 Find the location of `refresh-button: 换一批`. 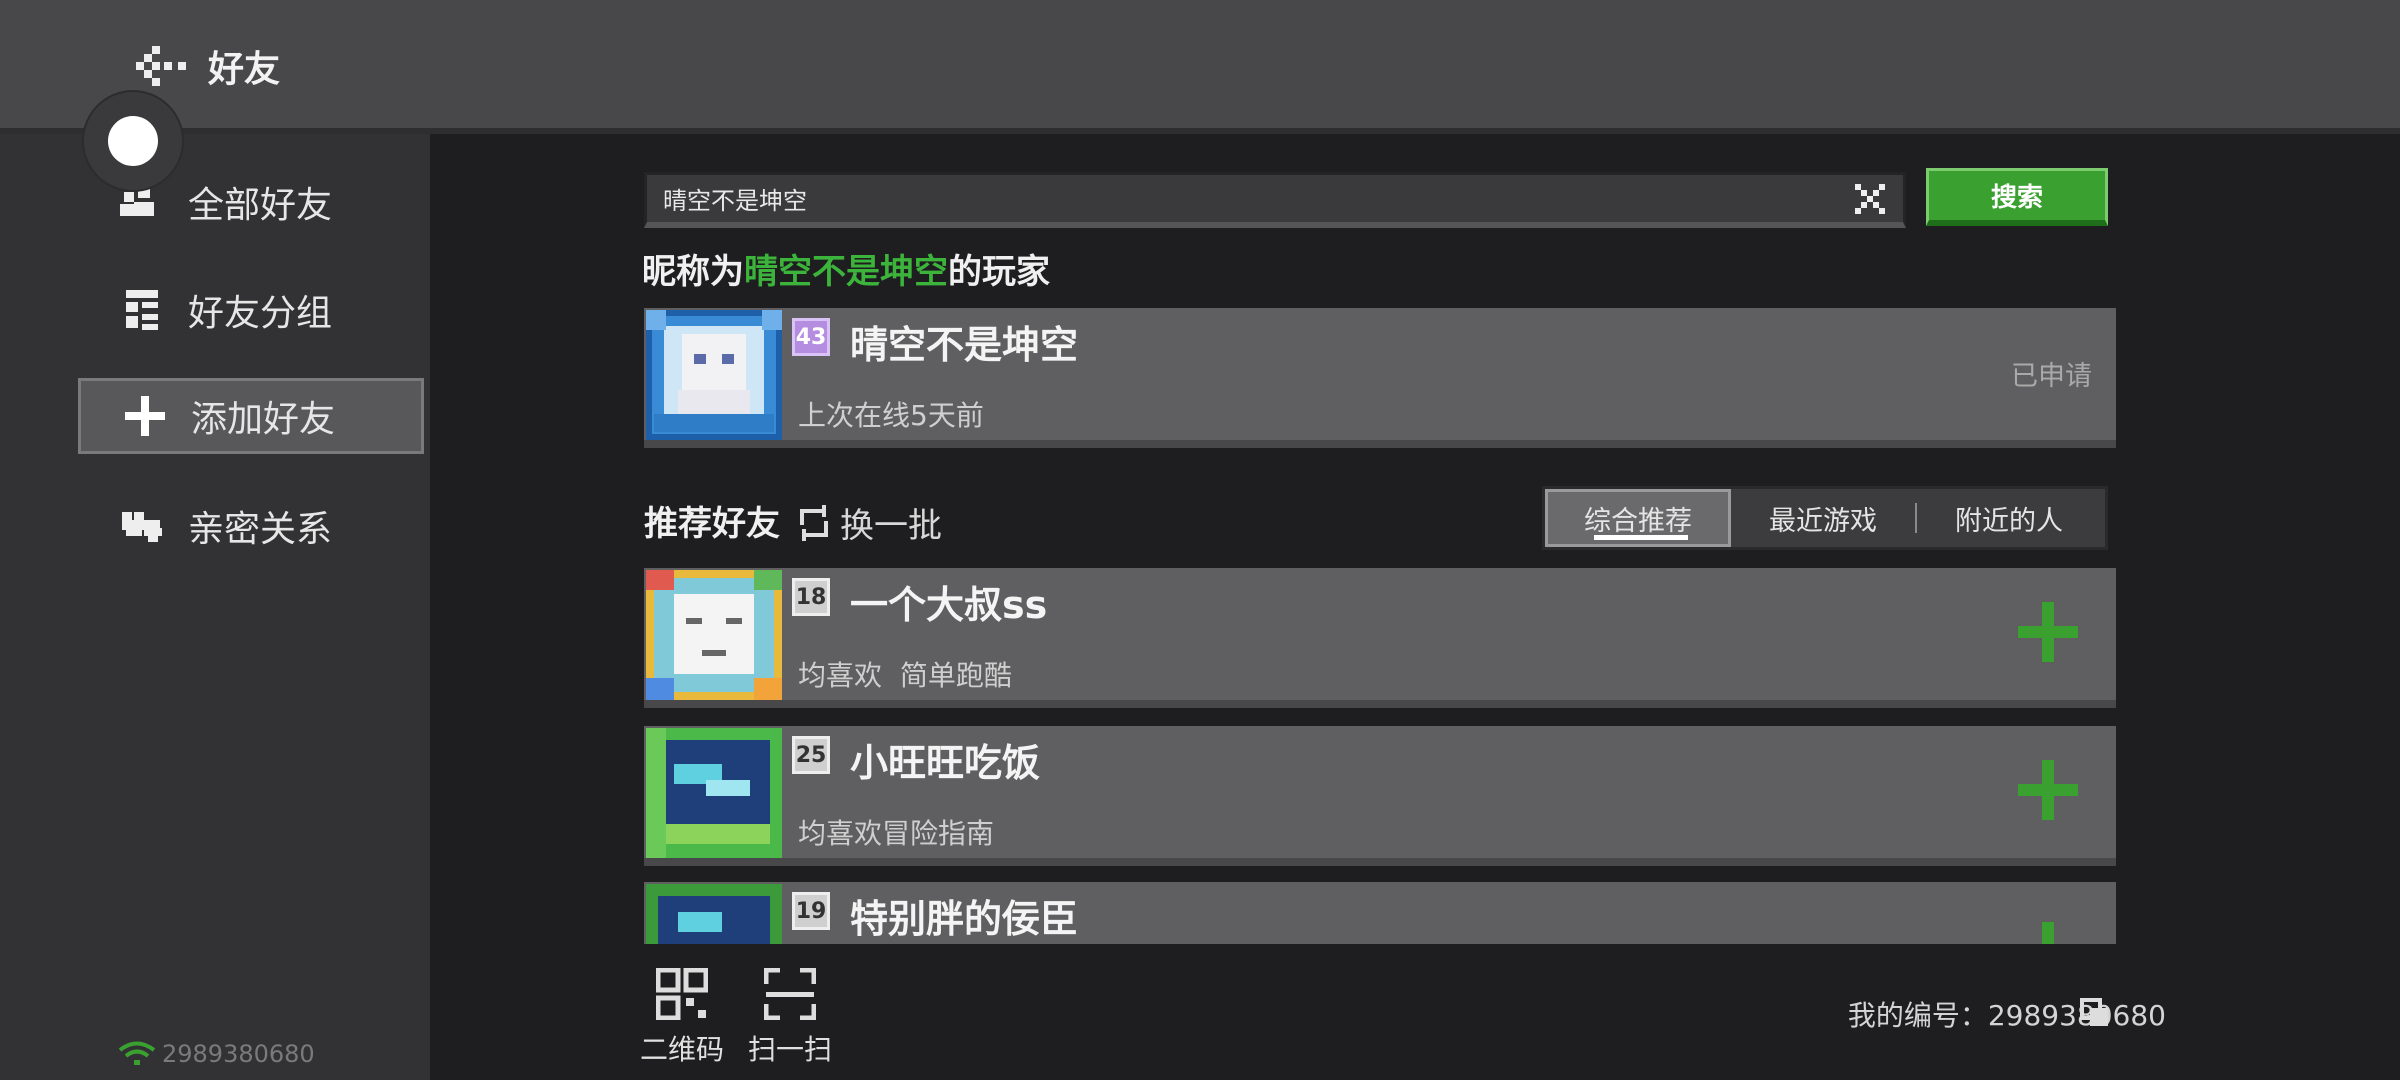

refresh-button: 换一批 is located at coordinates (869, 522).